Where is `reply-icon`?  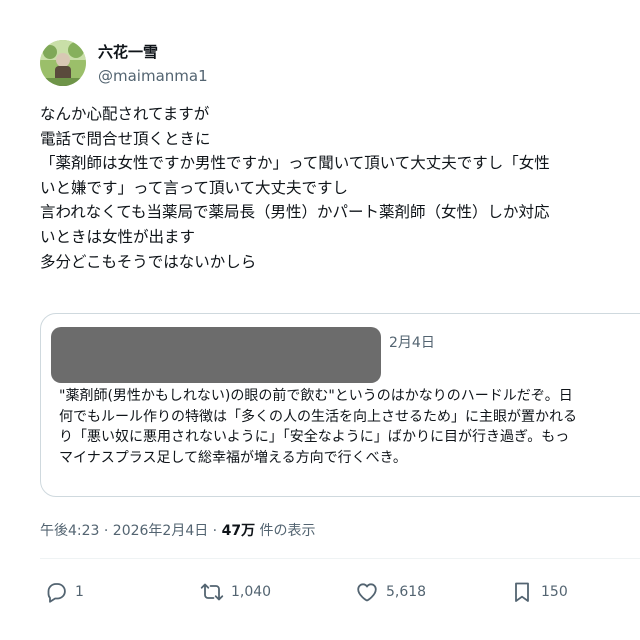
reply-icon is located at coordinates (56, 593).